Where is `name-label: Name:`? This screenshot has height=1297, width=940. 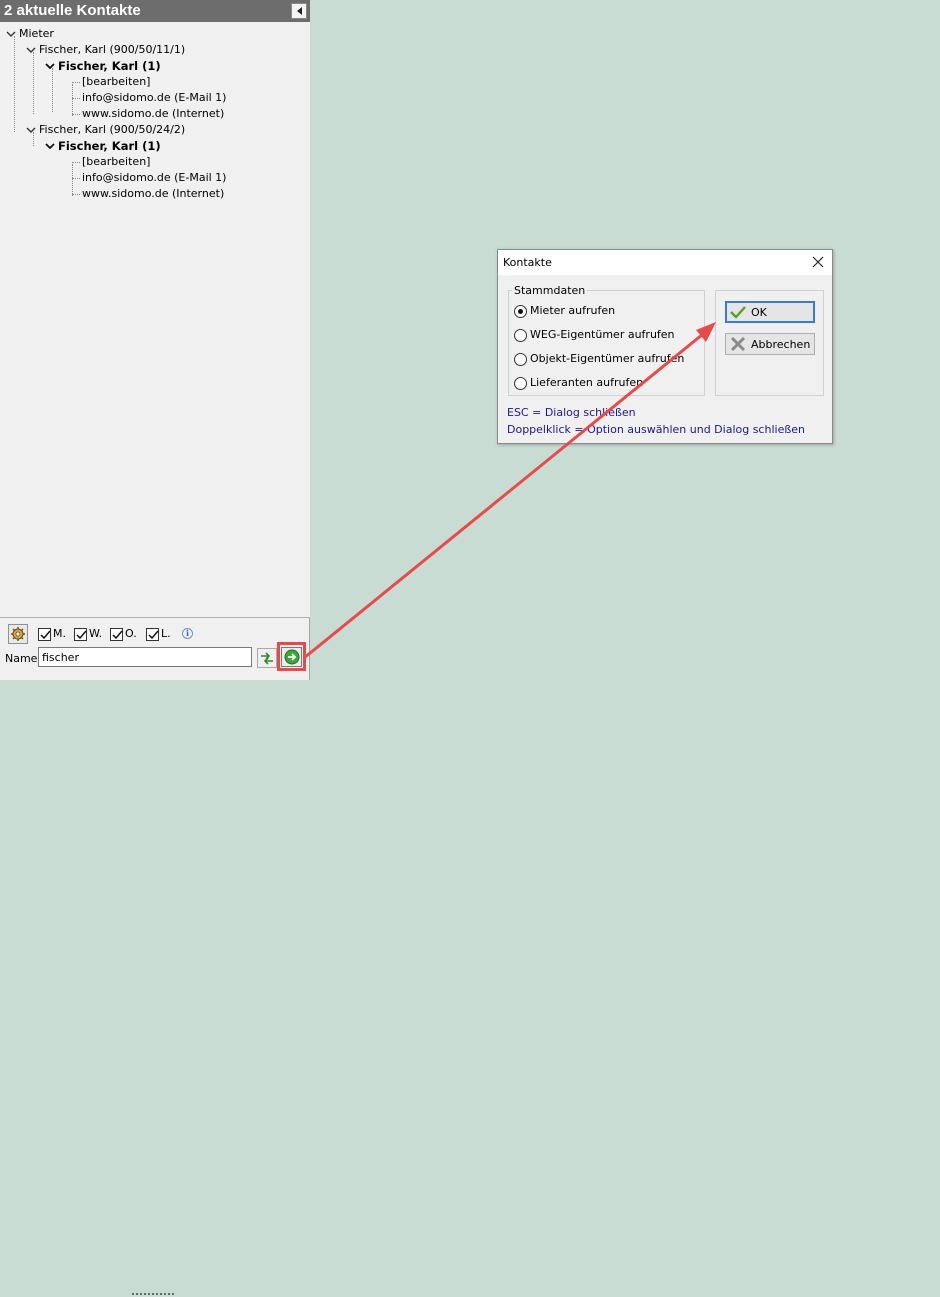 name-label: Name: is located at coordinates (23, 658).